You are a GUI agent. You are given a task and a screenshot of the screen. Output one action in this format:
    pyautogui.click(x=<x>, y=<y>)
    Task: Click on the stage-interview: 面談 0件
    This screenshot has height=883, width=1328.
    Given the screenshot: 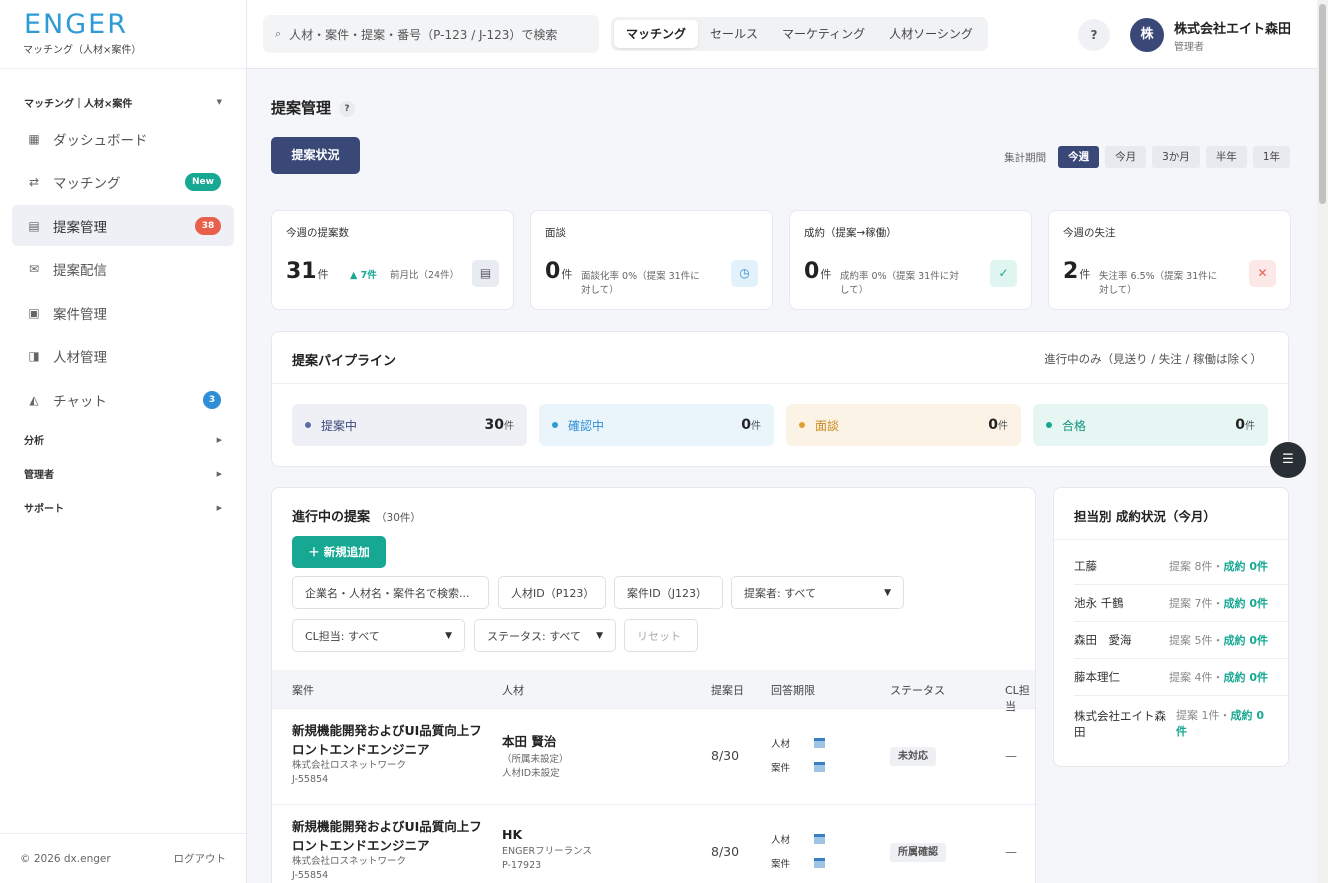 What is the action you would take?
    pyautogui.click(x=903, y=425)
    